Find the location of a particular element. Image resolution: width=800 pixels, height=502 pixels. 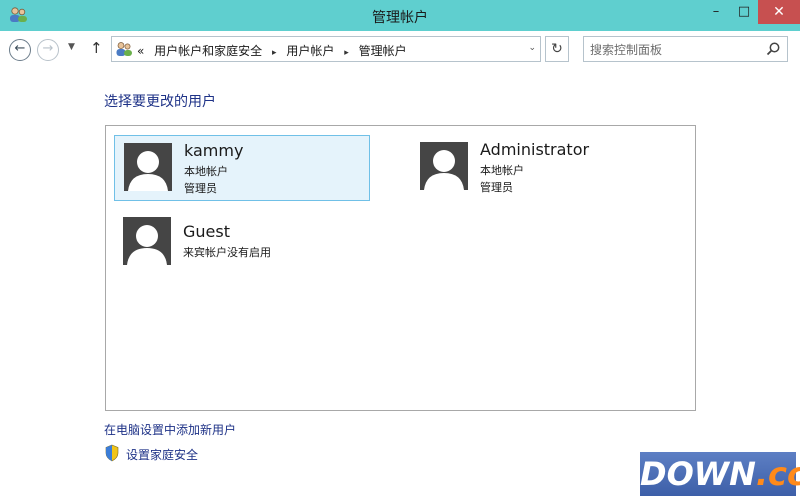

breadcrumb: « 用户帐户和家庭安全 ▸ 用户帐户 ▸ 管理帐户 is located at coordinates (275, 50).